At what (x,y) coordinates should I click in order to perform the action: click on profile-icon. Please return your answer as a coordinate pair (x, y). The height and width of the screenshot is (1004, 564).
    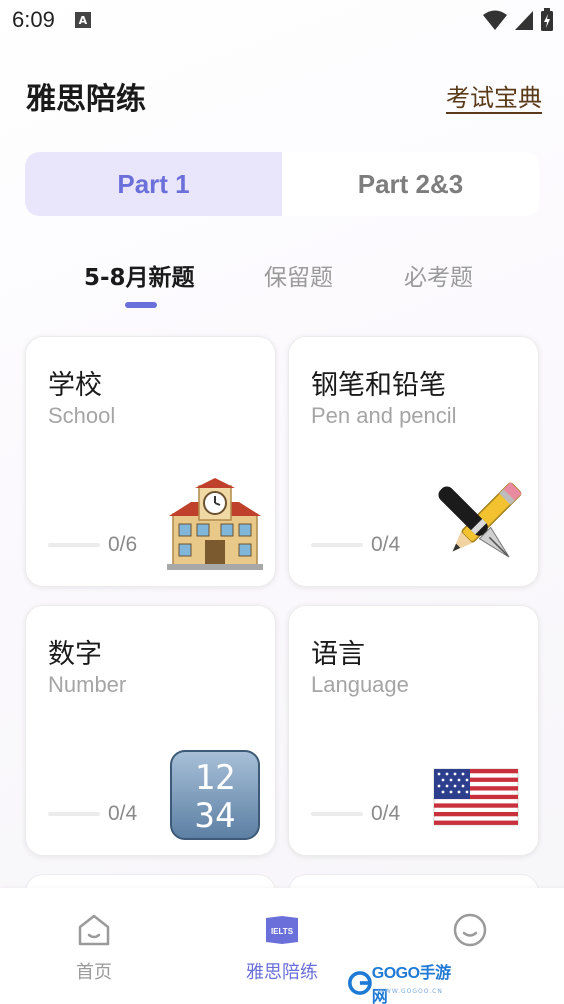
    Looking at the image, I should click on (470, 930).